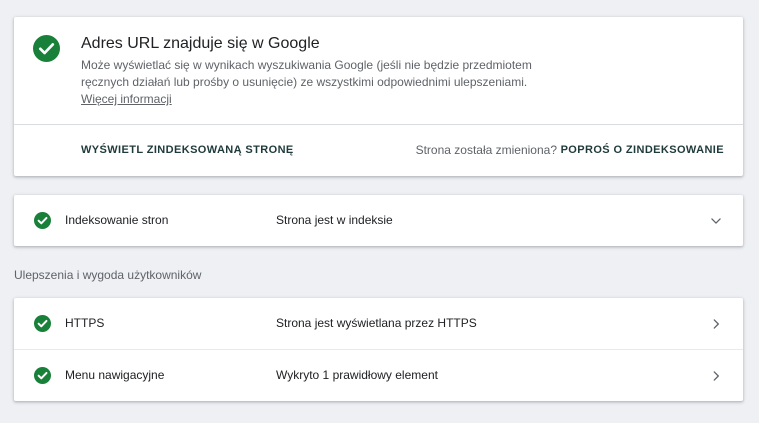 The height and width of the screenshot is (423, 759). I want to click on row-label: Indeksowanie stron, so click(117, 220).